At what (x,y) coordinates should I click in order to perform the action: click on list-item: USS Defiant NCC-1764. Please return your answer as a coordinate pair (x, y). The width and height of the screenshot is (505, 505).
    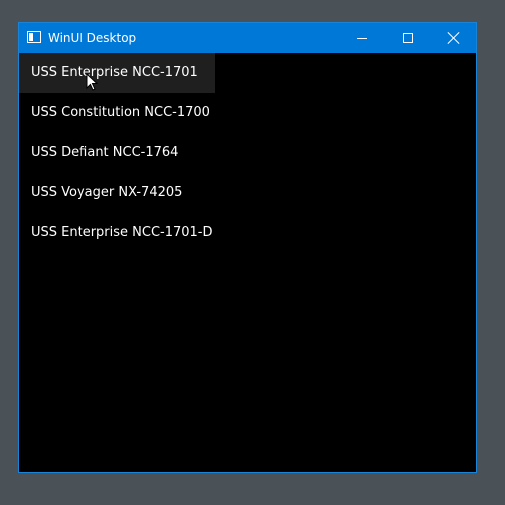
    Looking at the image, I should click on (117, 153).